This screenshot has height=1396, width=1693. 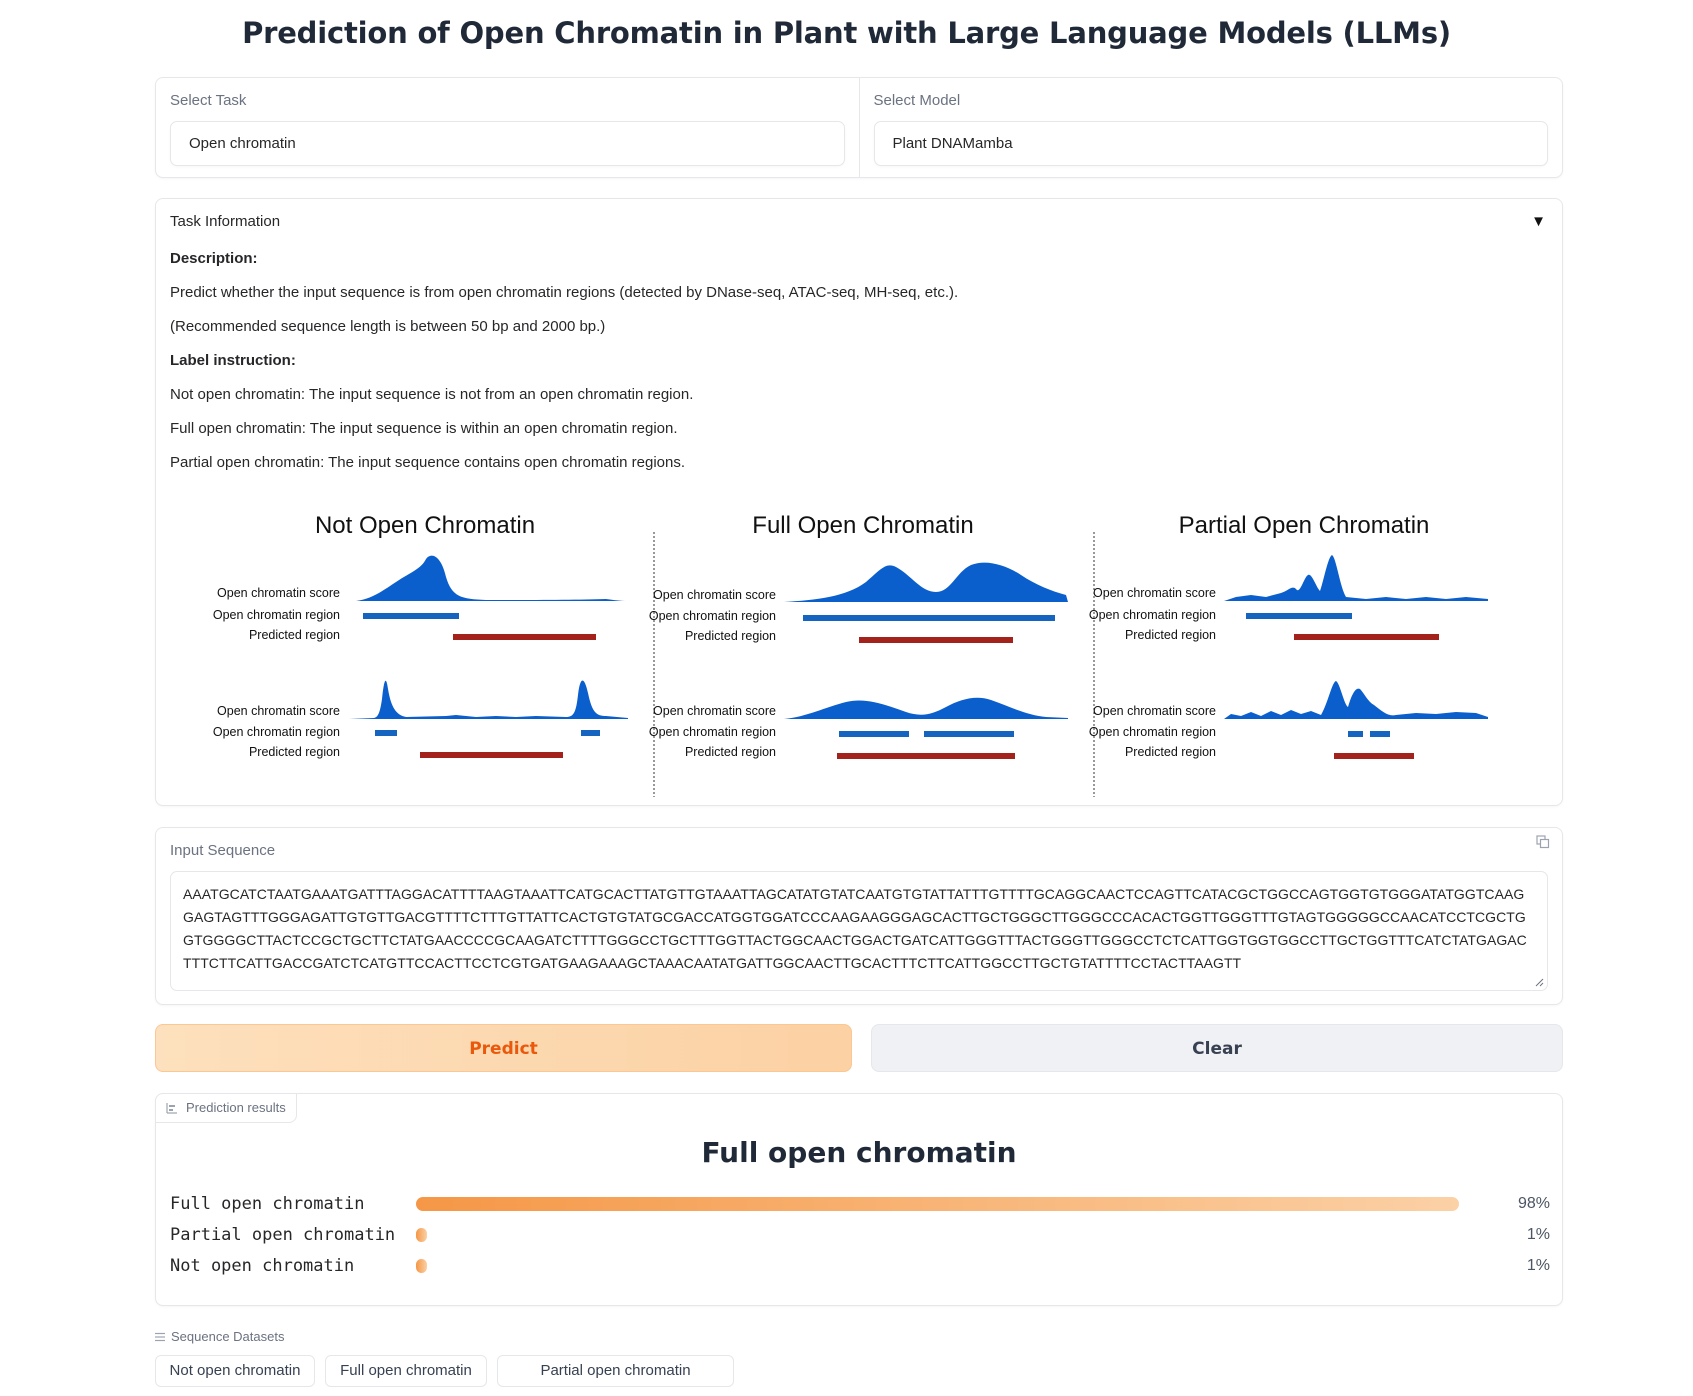 I want to click on datasets-header: Sequence Datasets, so click(x=219, y=1336).